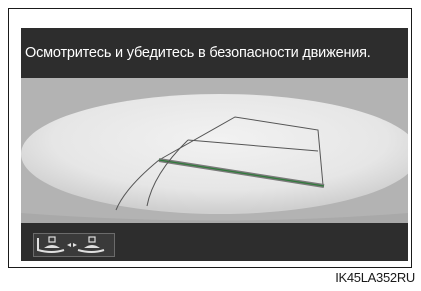  What do you see at coordinates (71, 244) in the screenshot?
I see `front-rear-view-switch-icon` at bounding box center [71, 244].